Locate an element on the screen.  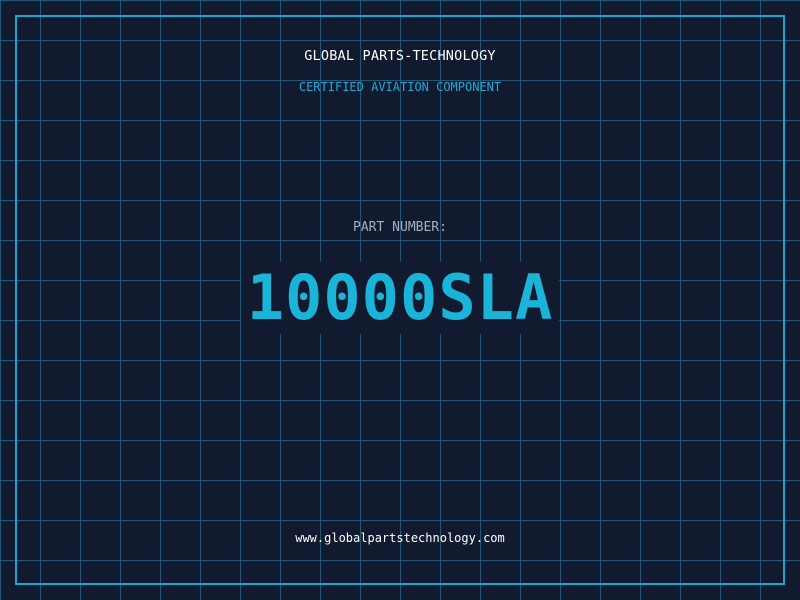
part-number-value: 10000SLA is located at coordinates (400, 298).